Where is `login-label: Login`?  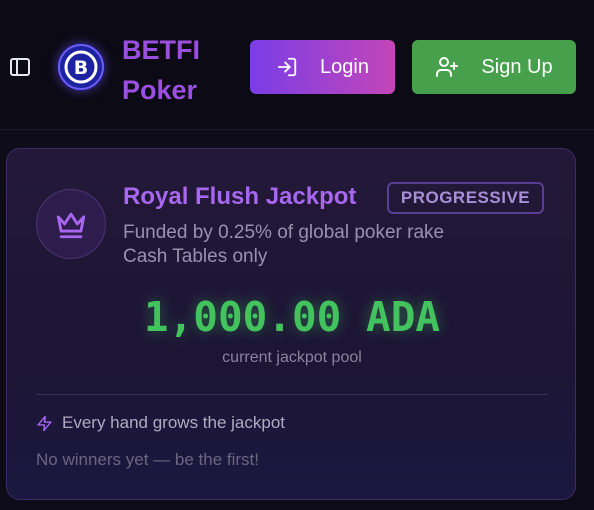
login-label: Login is located at coordinates (344, 66).